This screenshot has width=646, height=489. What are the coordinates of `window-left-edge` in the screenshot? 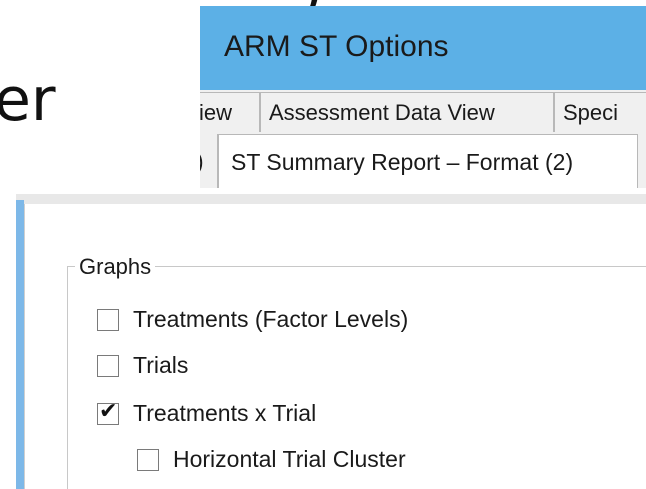 It's located at (20, 344).